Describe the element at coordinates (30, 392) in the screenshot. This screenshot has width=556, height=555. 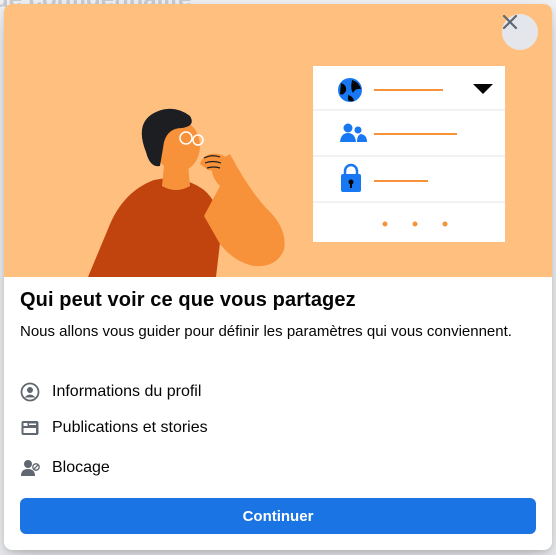
I see `profile-icon` at that location.